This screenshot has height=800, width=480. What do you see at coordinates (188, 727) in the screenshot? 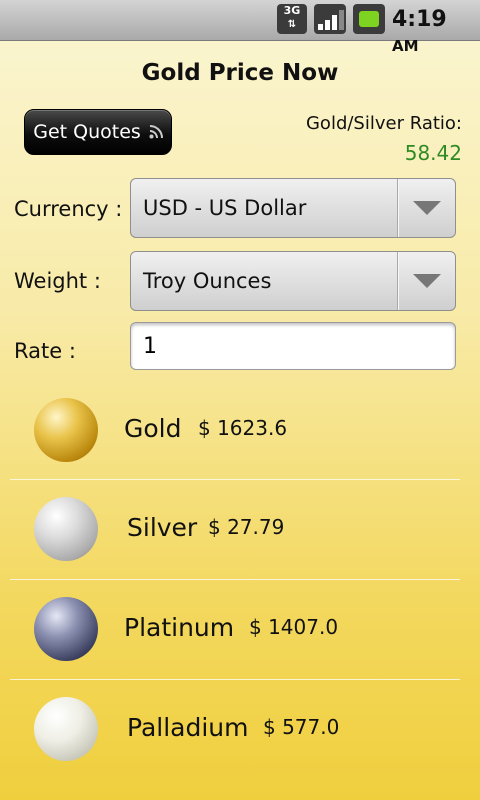
I see `metal-name: Palladium` at bounding box center [188, 727].